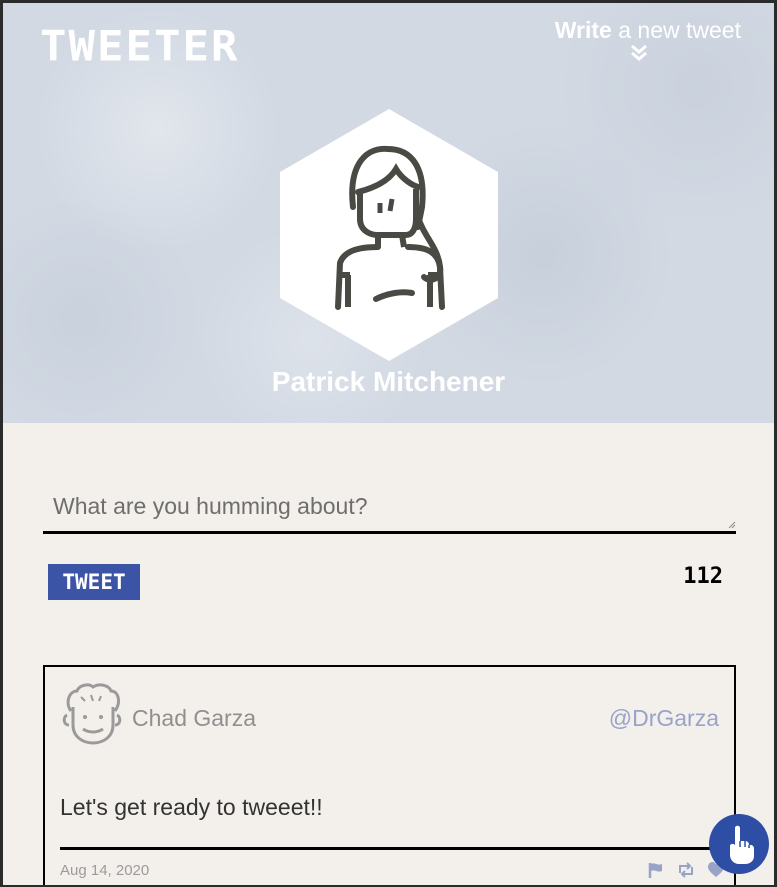  I want to click on tweet-divider, so click(390, 848).